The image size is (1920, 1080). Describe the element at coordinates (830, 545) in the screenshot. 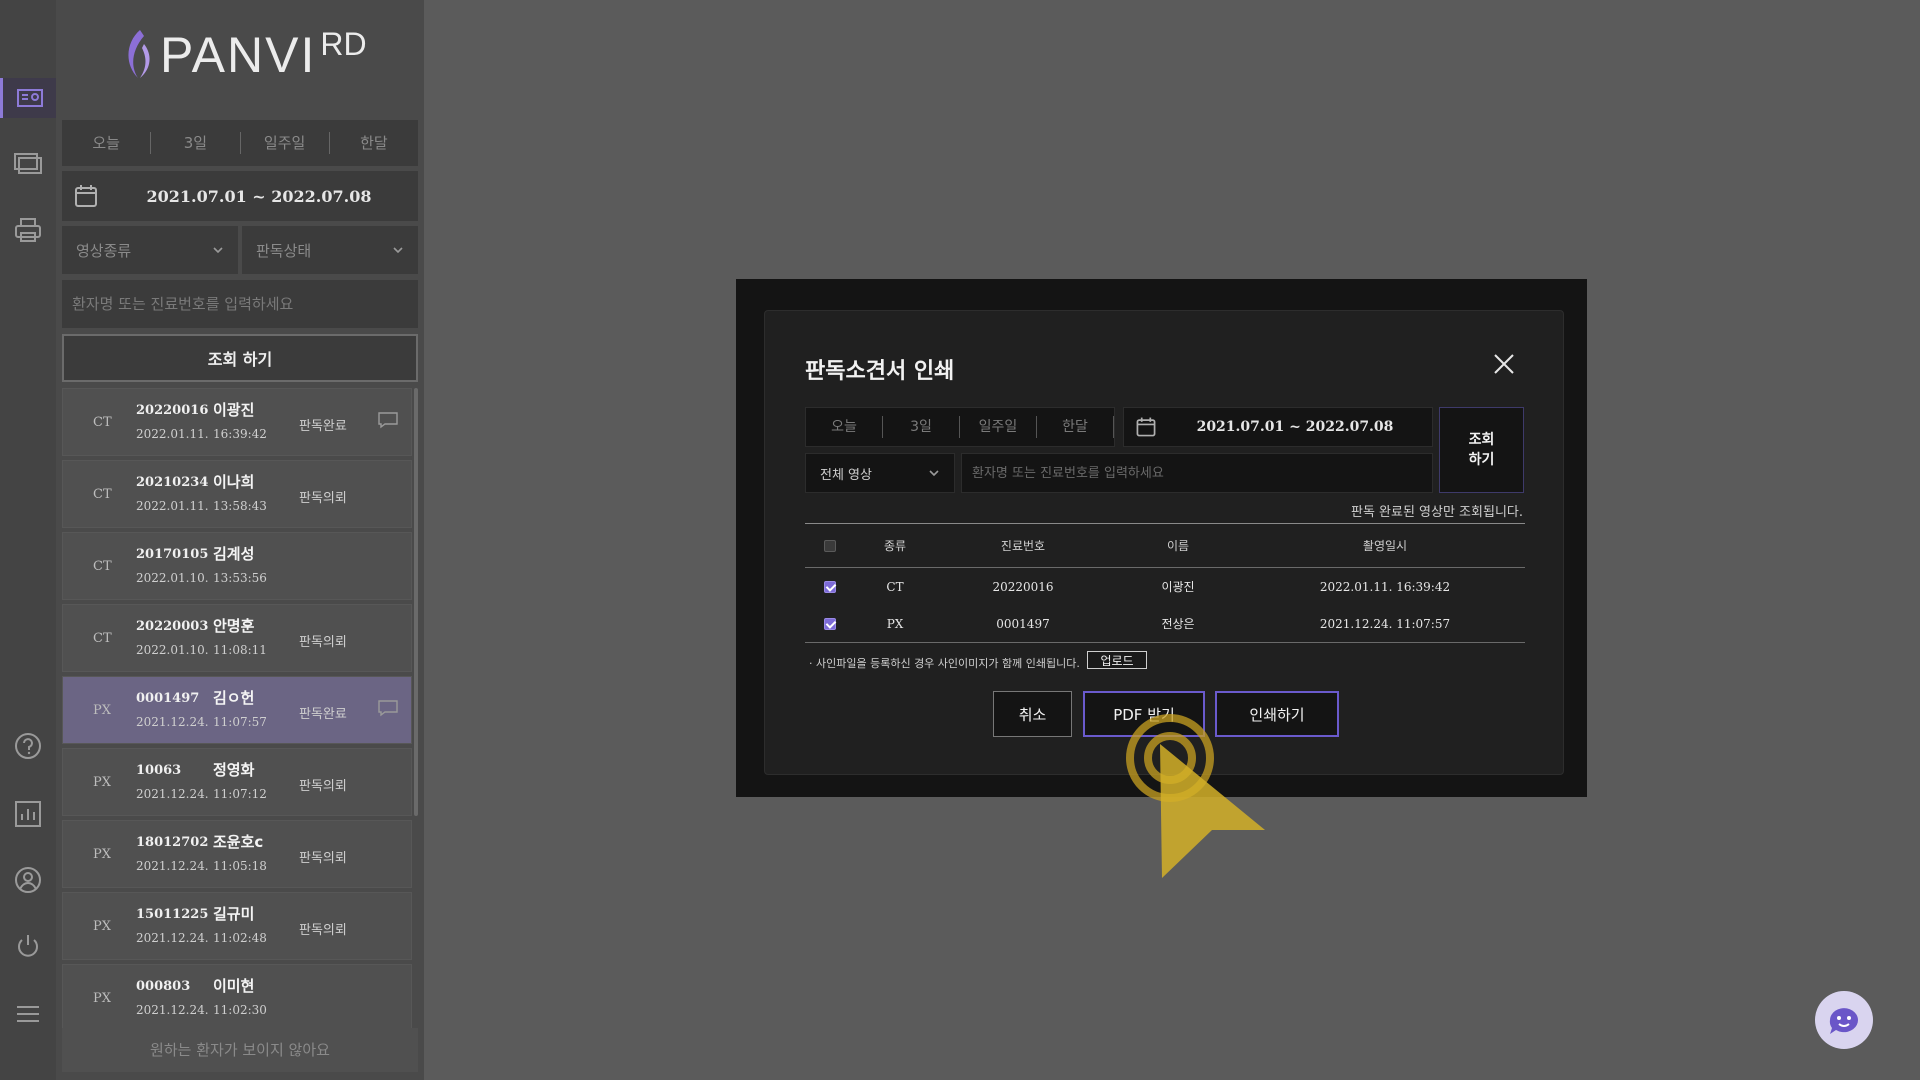

I see `select-all-checkbox` at that location.